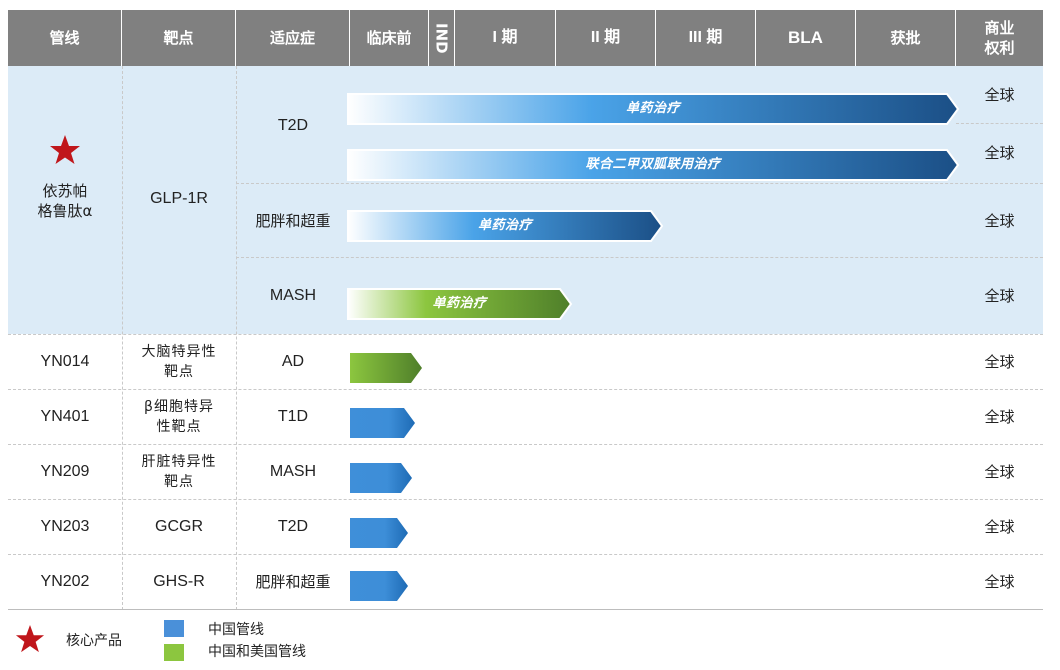 Image resolution: width=1060 pixels, height=670 pixels. Describe the element at coordinates (179, 416) in the screenshot. I see `target-name: β细胞特异 性靶点` at that location.